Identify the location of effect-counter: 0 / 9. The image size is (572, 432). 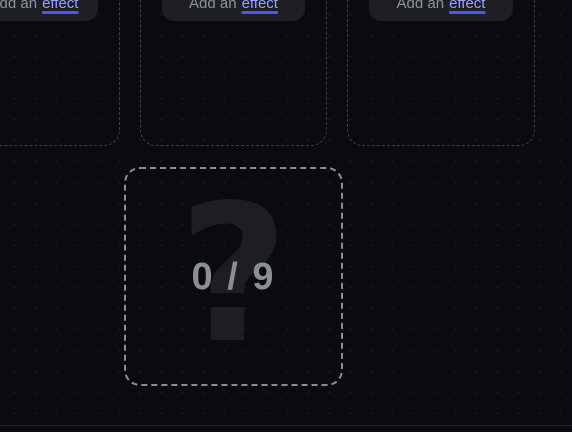
(233, 277).